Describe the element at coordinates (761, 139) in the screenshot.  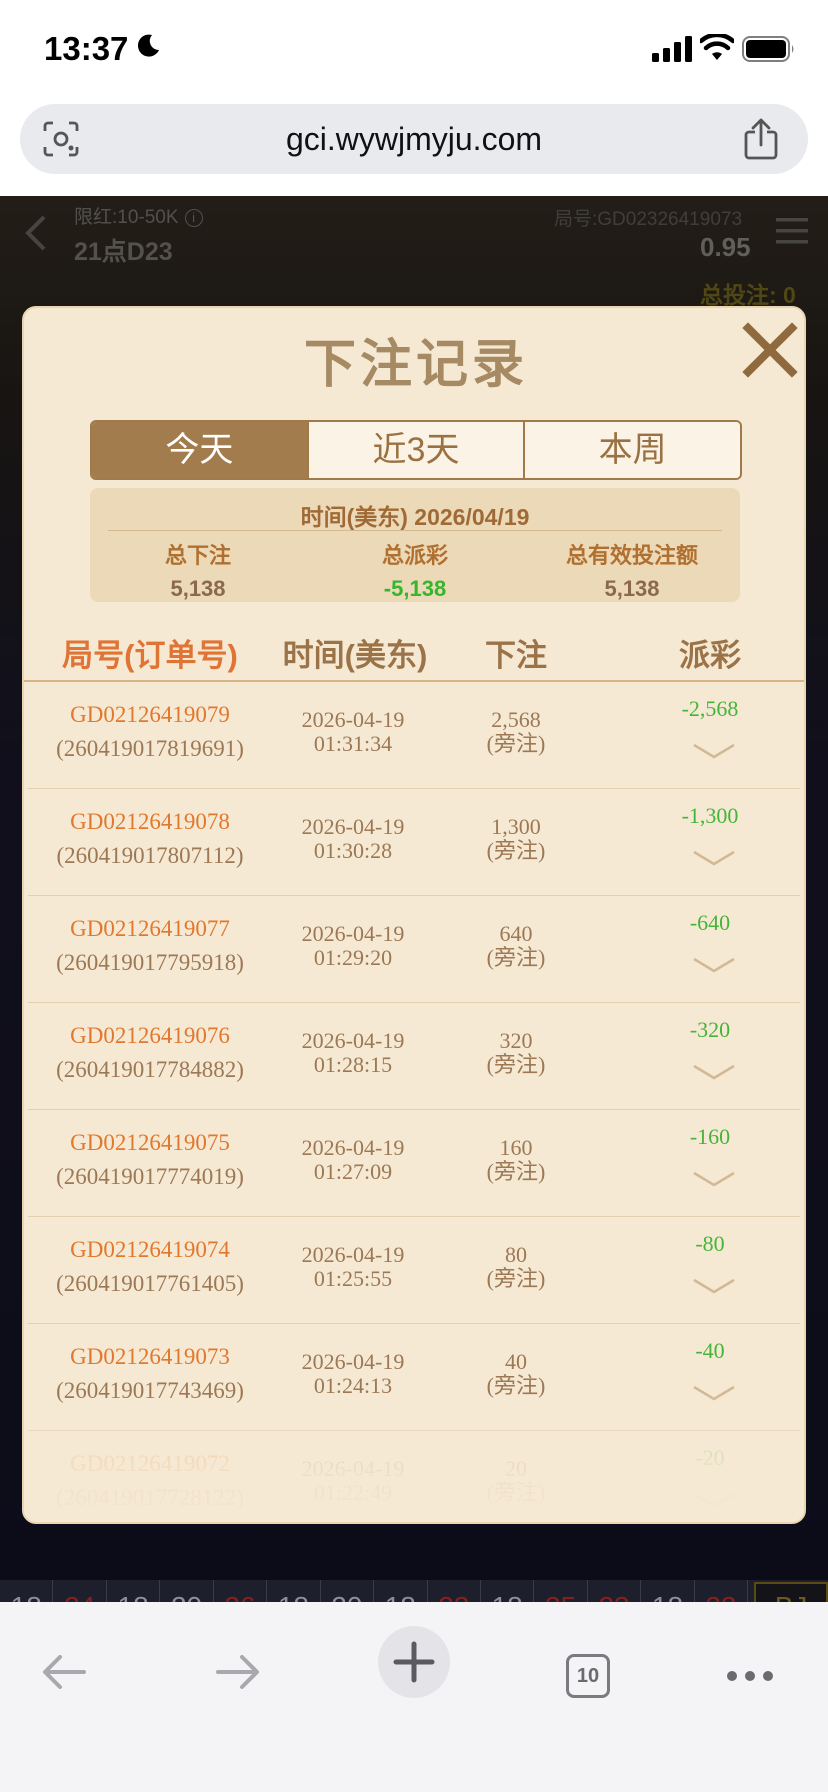
I see `share-icon` at that location.